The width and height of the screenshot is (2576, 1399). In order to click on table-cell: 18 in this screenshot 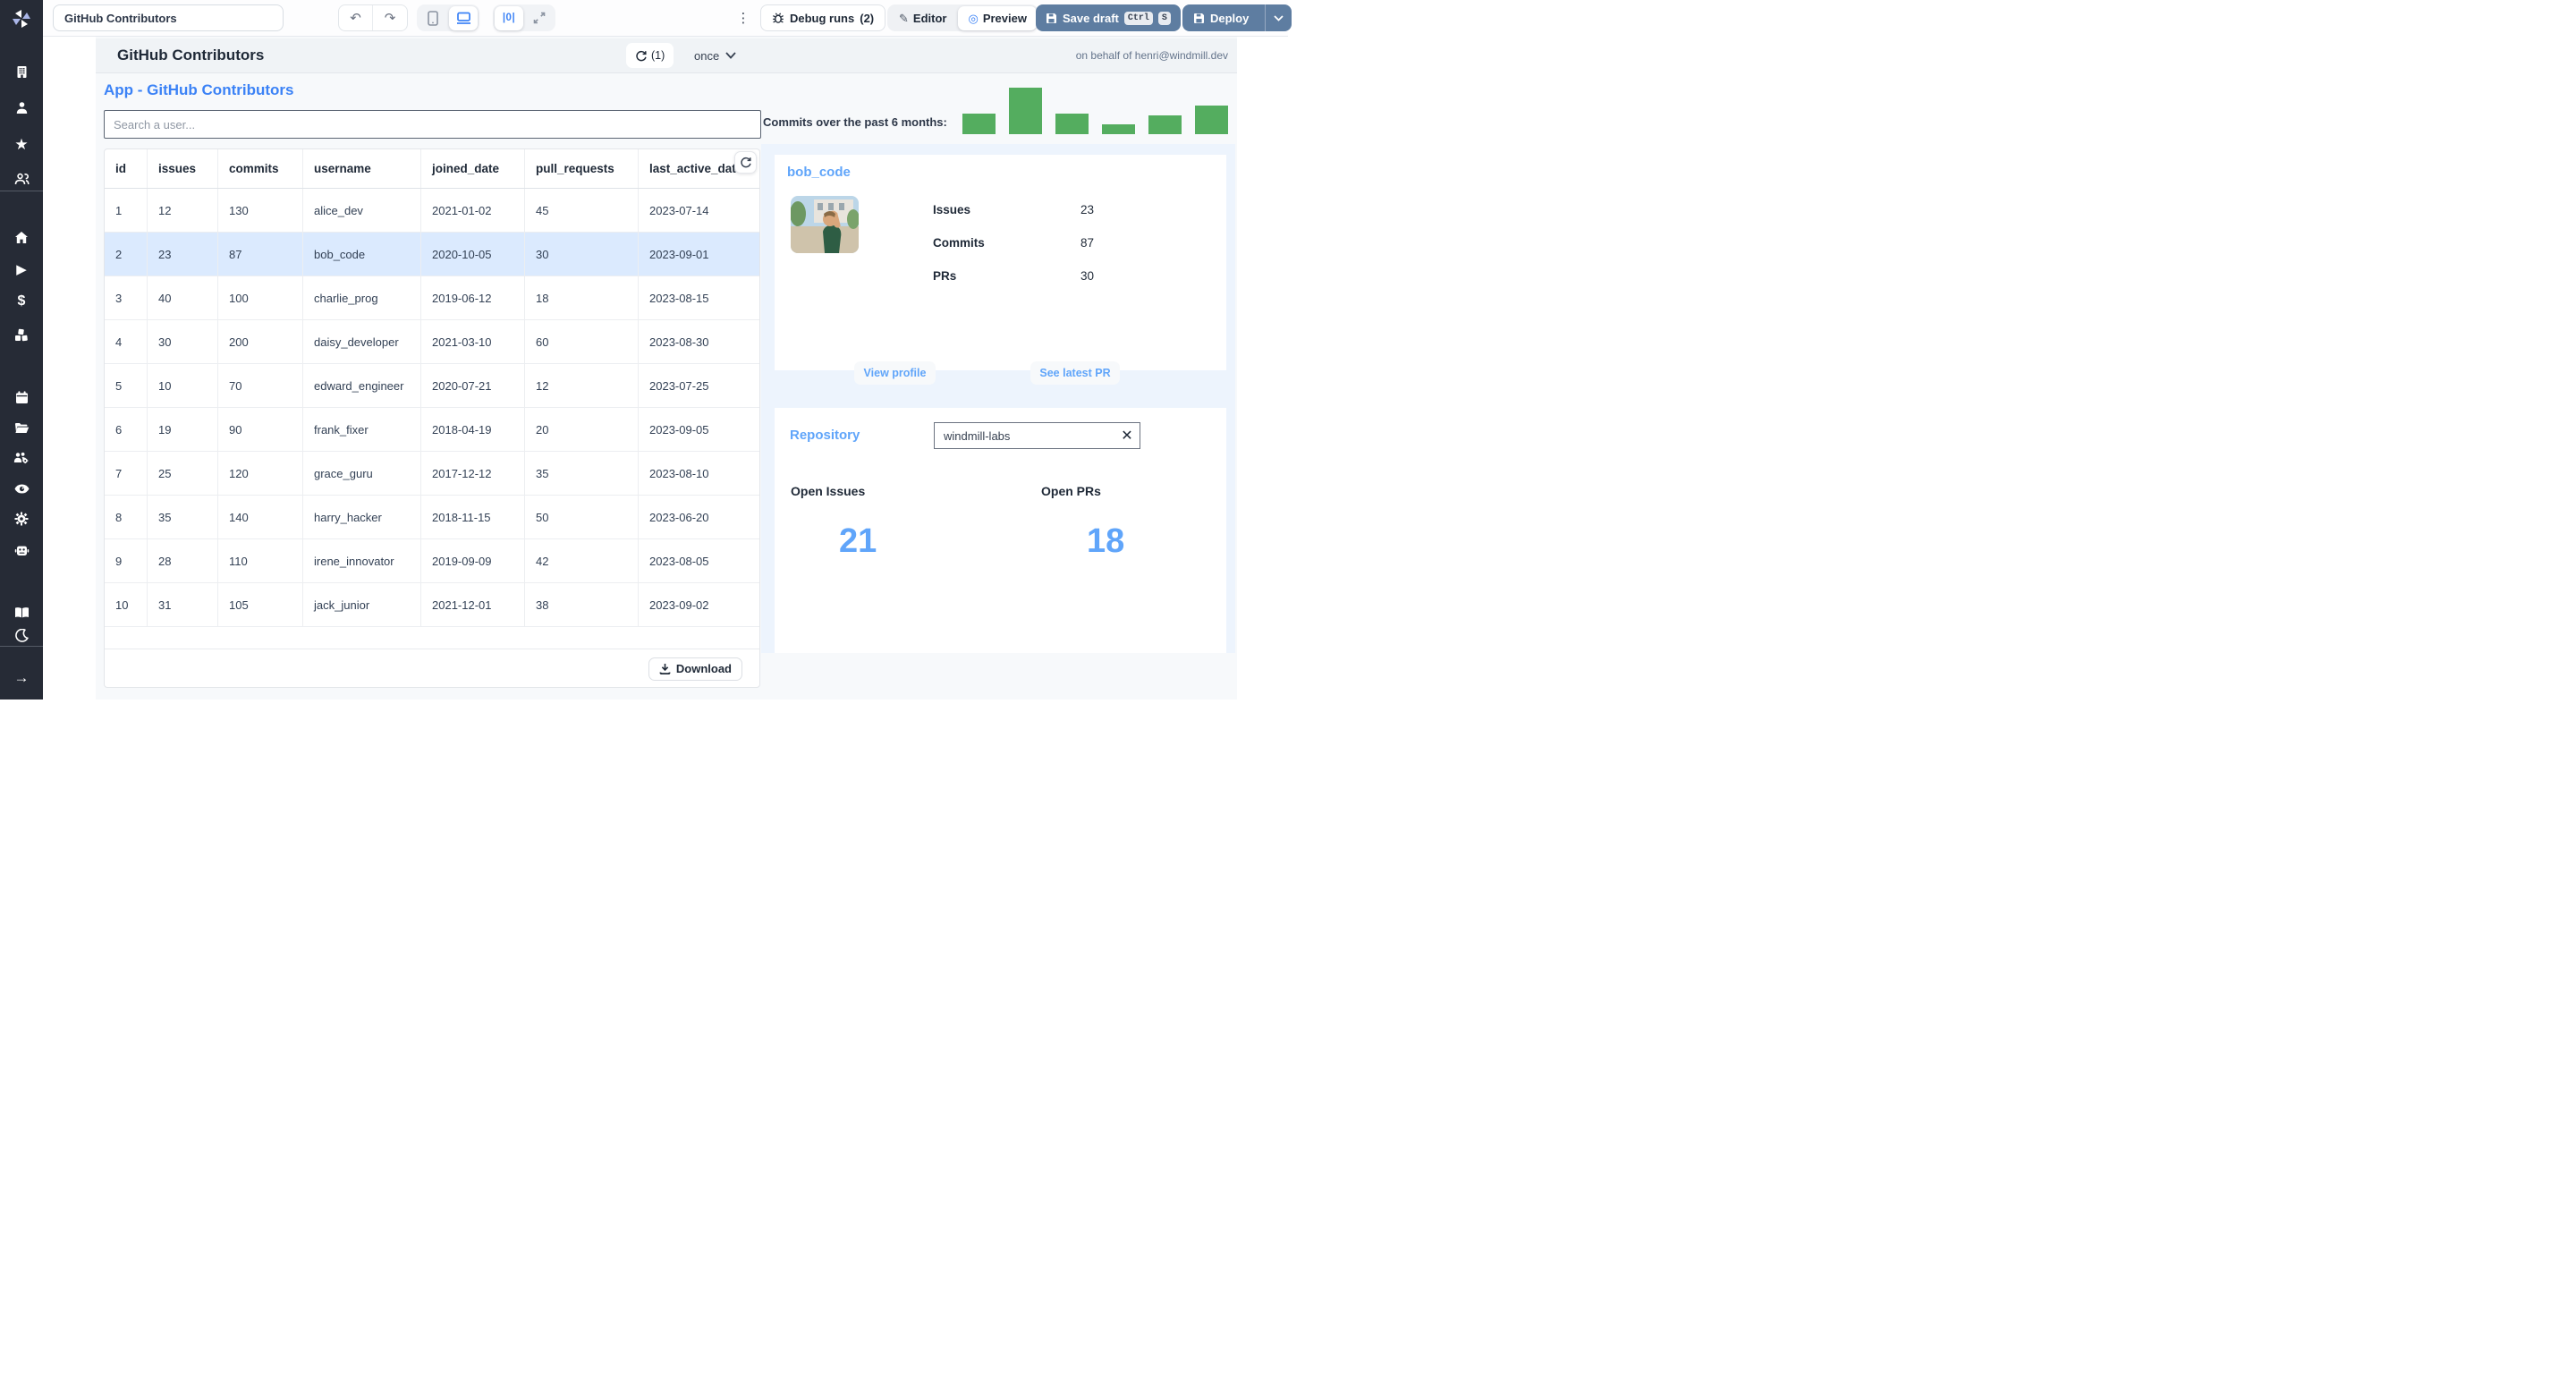, I will do `click(582, 297)`.